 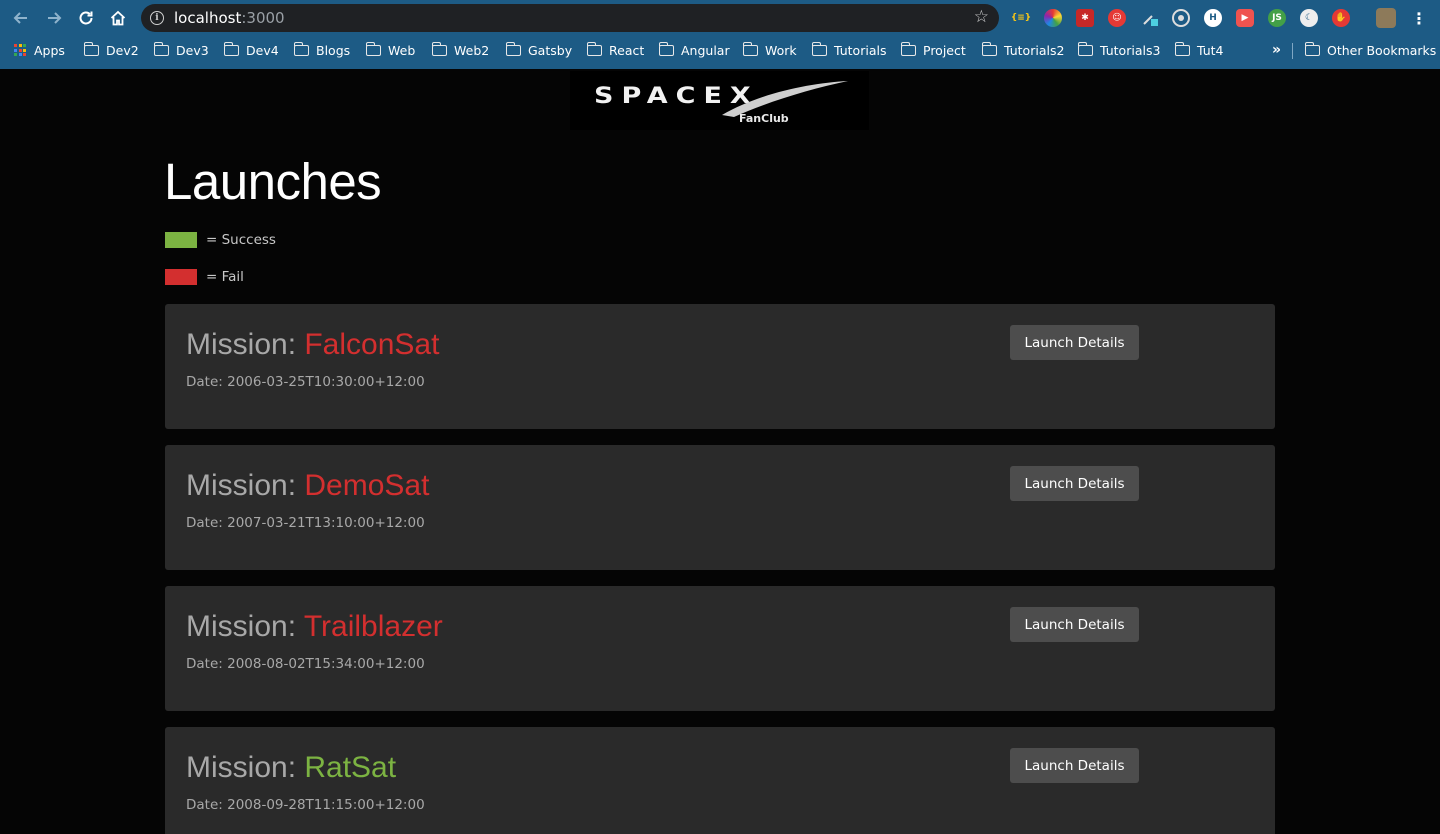 I want to click on bookmark-folder: Tutorials3, so click(x=1118, y=50).